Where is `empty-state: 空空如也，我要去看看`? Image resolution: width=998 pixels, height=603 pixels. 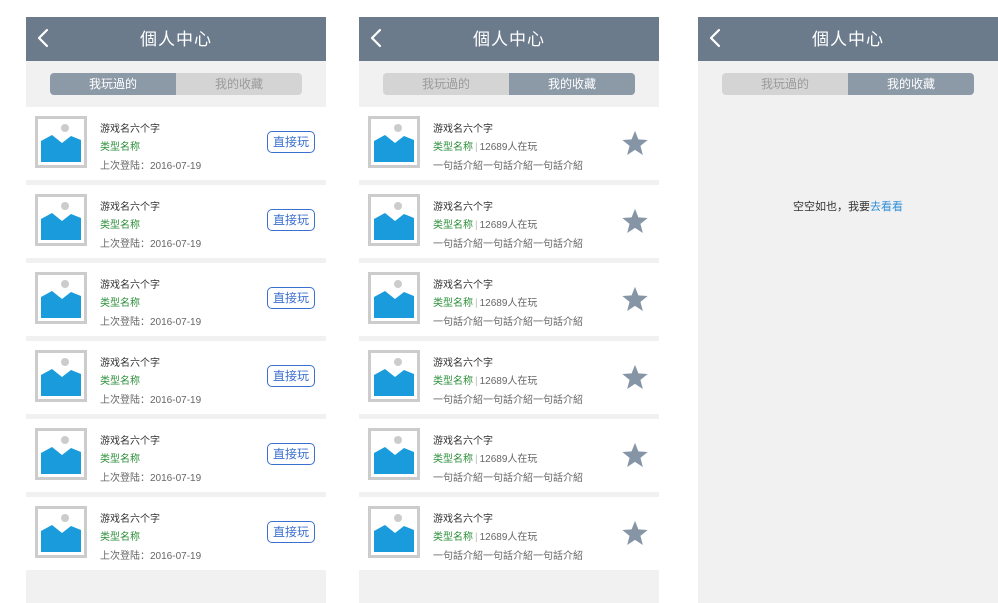
empty-state: 空空如也，我要去看看 is located at coordinates (848, 206).